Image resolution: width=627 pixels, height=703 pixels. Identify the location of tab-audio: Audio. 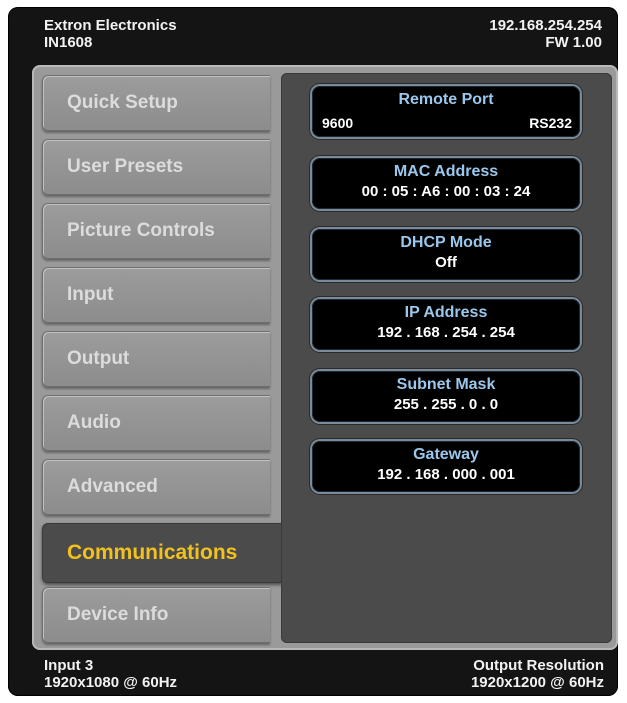
(156, 423).